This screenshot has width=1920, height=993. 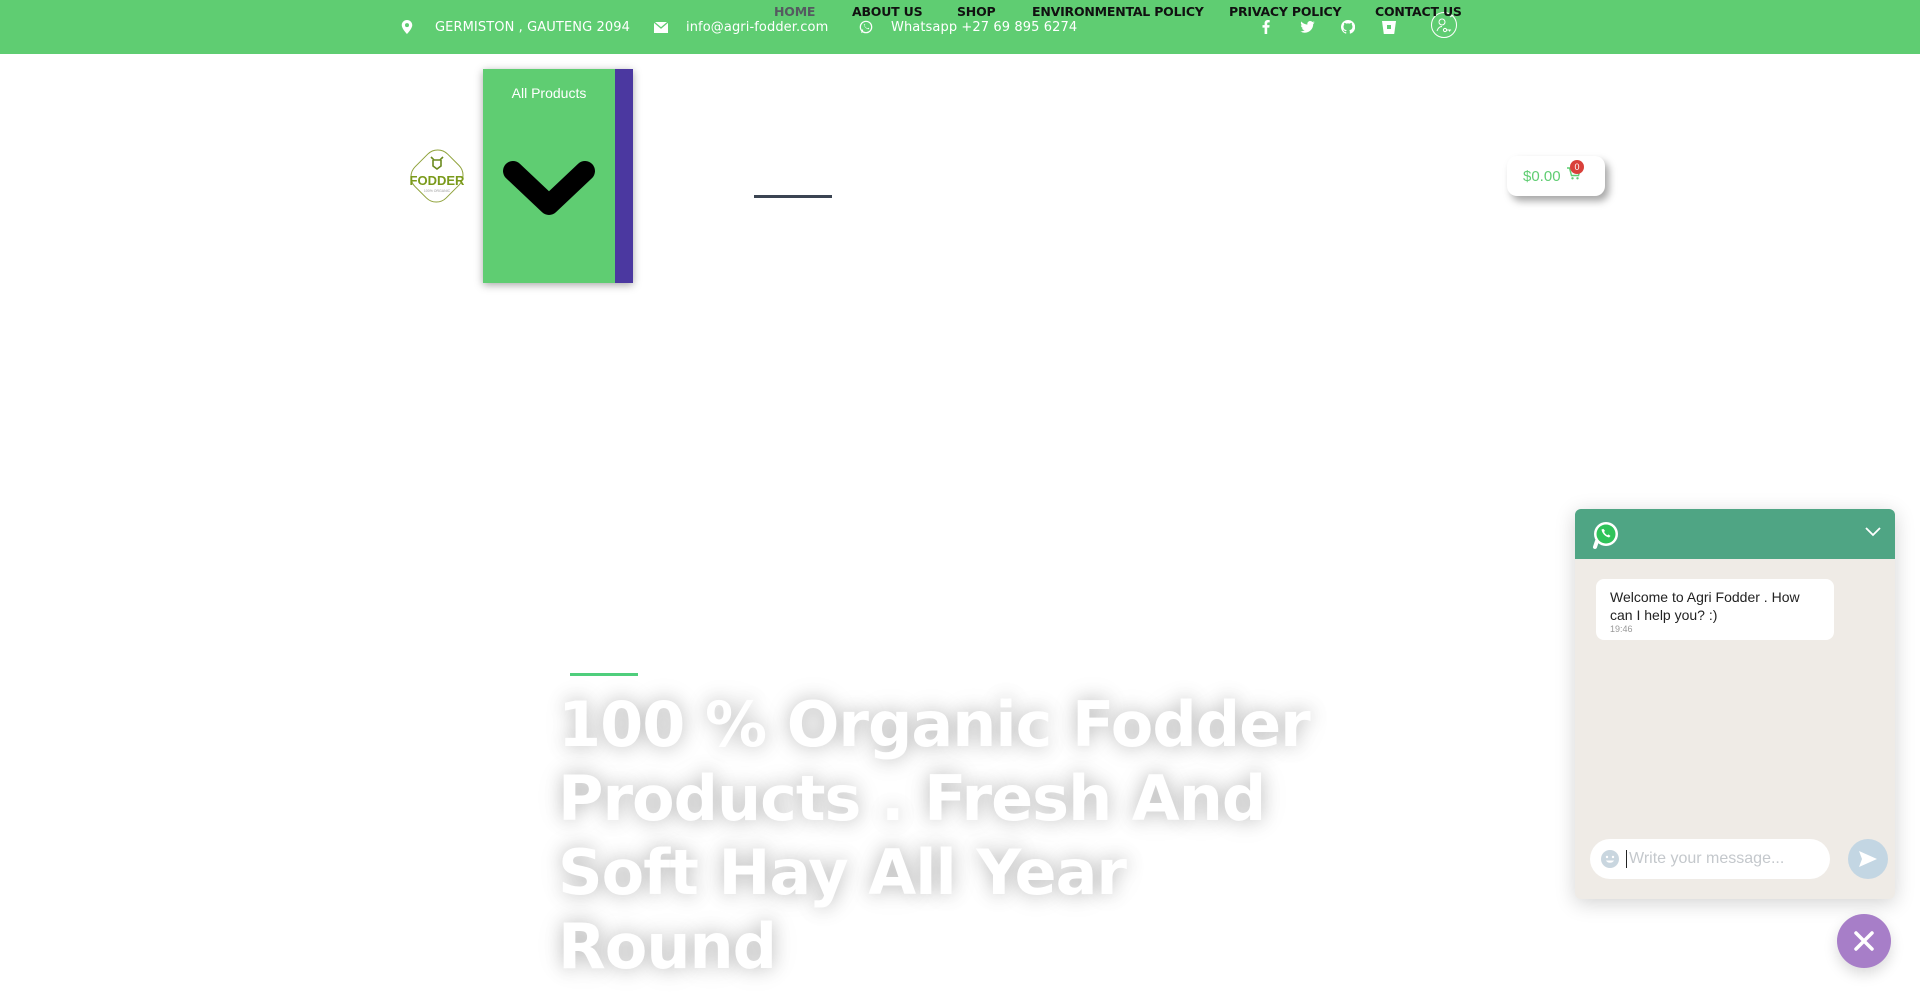 I want to click on nav-home: HOME, so click(x=794, y=18).